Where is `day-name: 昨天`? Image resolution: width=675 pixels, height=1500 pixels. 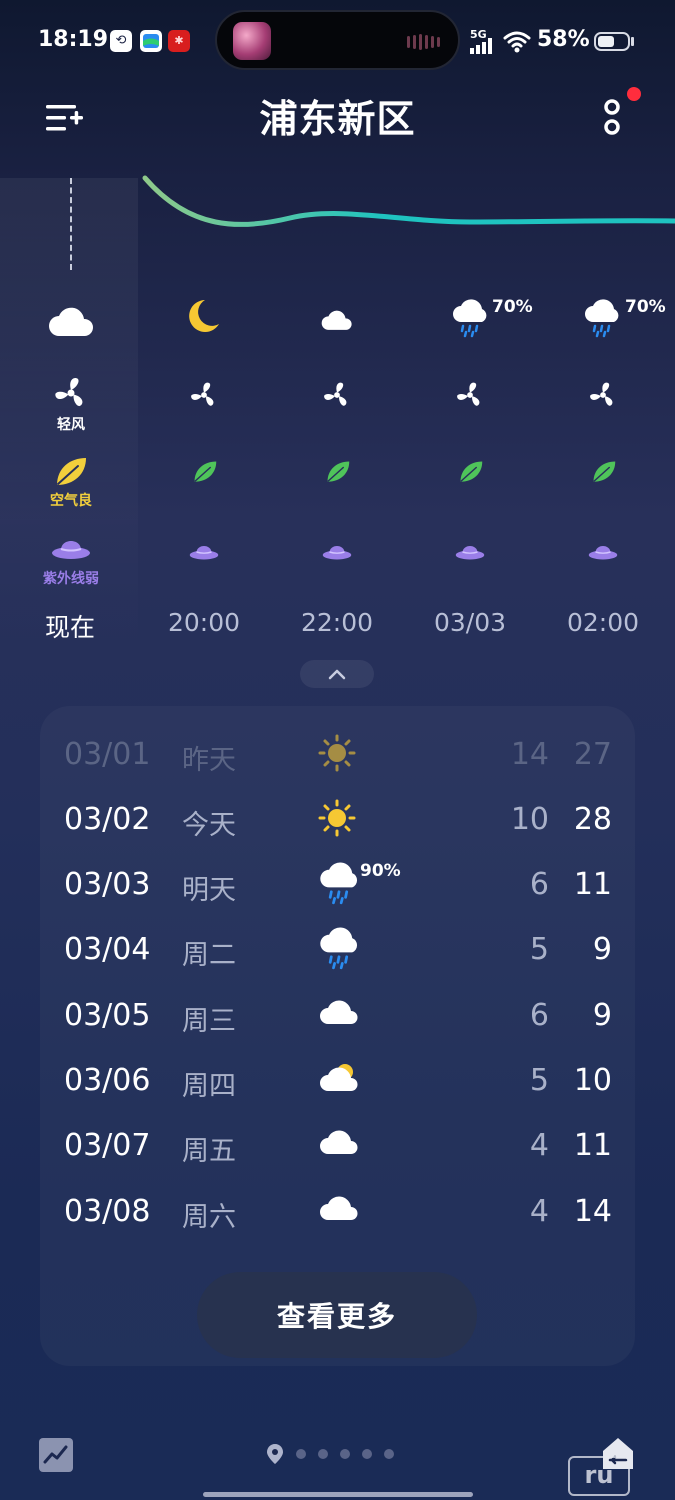
day-name: 昨天 is located at coordinates (209, 760).